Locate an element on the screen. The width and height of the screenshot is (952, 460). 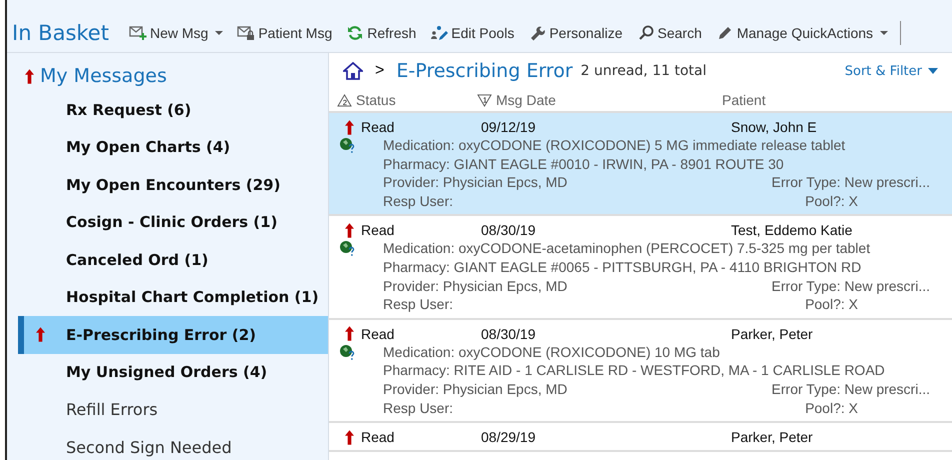
column-header: 2 Status is located at coordinates (407, 100).